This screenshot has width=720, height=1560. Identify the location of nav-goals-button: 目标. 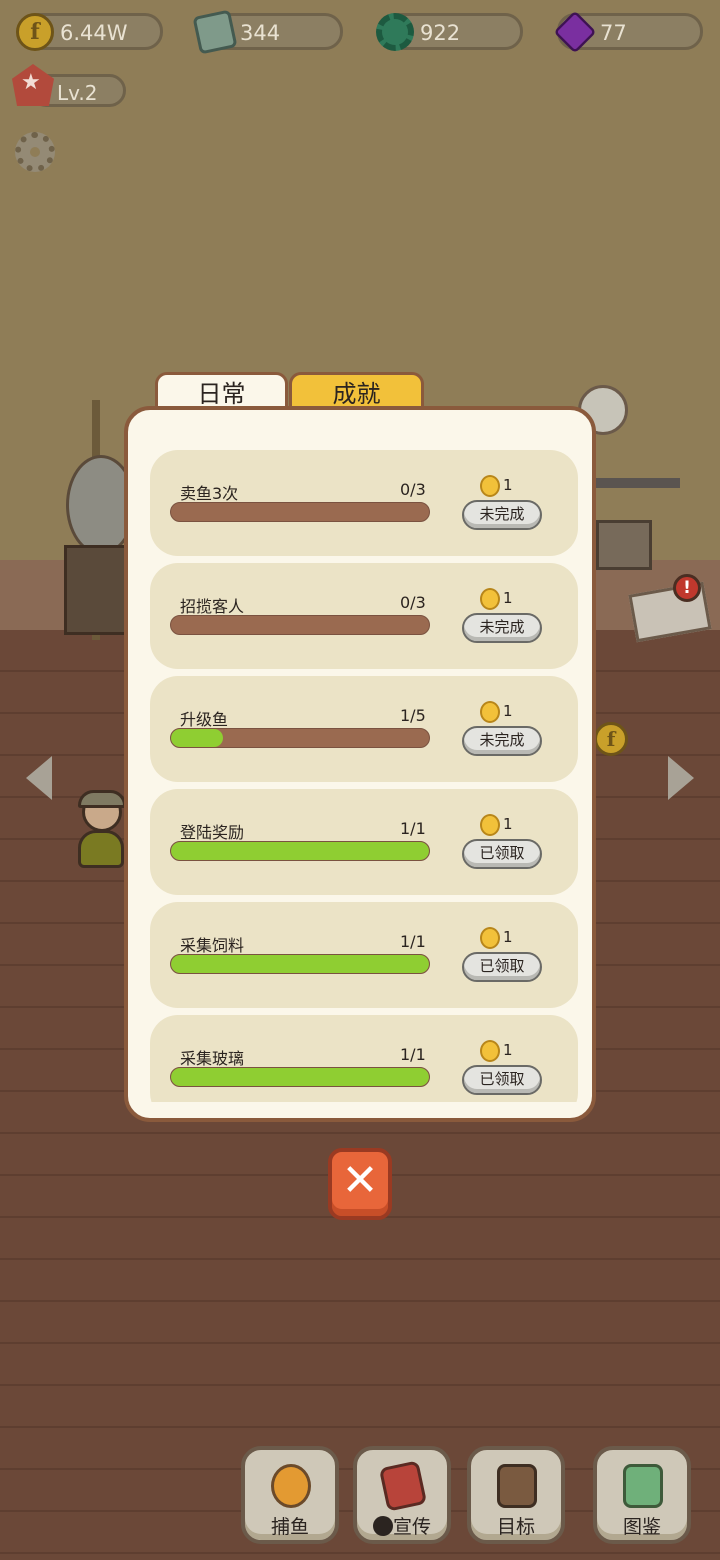
(516, 1495).